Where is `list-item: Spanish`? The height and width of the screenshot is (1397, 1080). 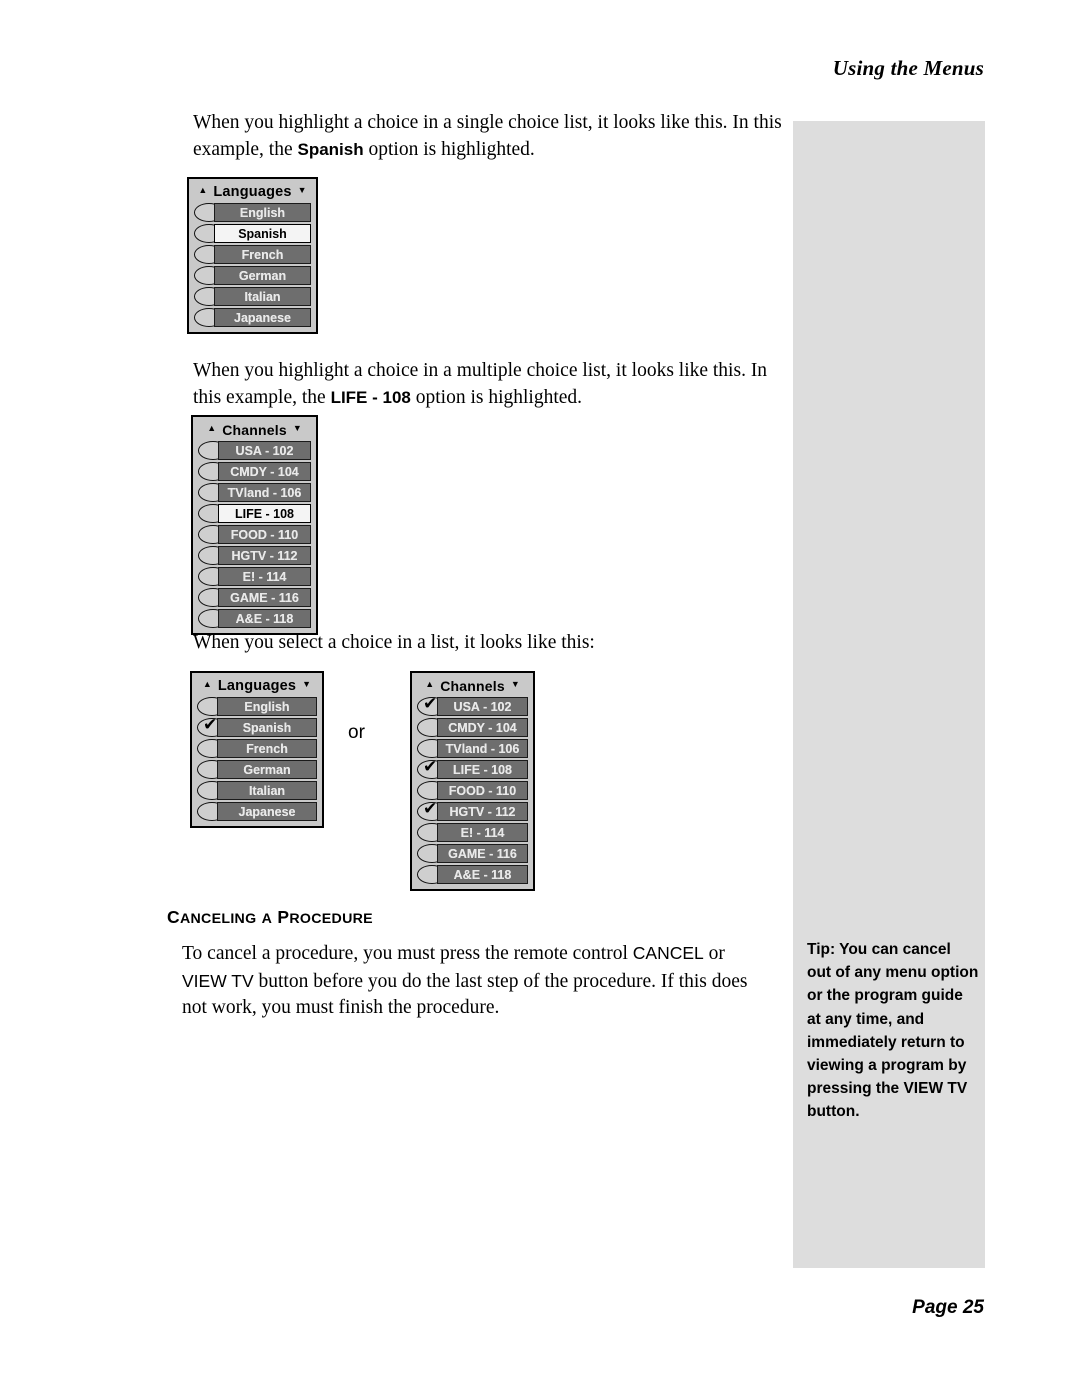 list-item: Spanish is located at coordinates (252, 233).